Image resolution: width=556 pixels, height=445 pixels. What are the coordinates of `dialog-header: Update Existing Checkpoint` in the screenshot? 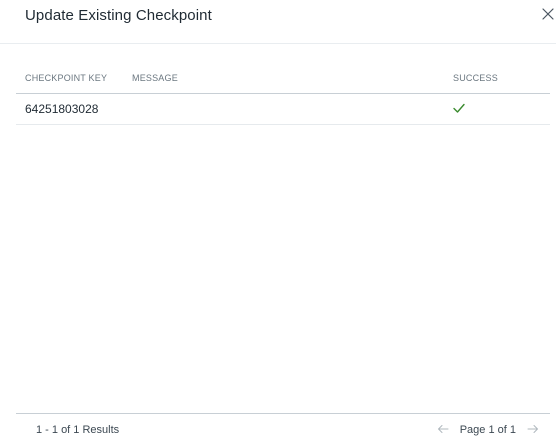 It's located at (278, 22).